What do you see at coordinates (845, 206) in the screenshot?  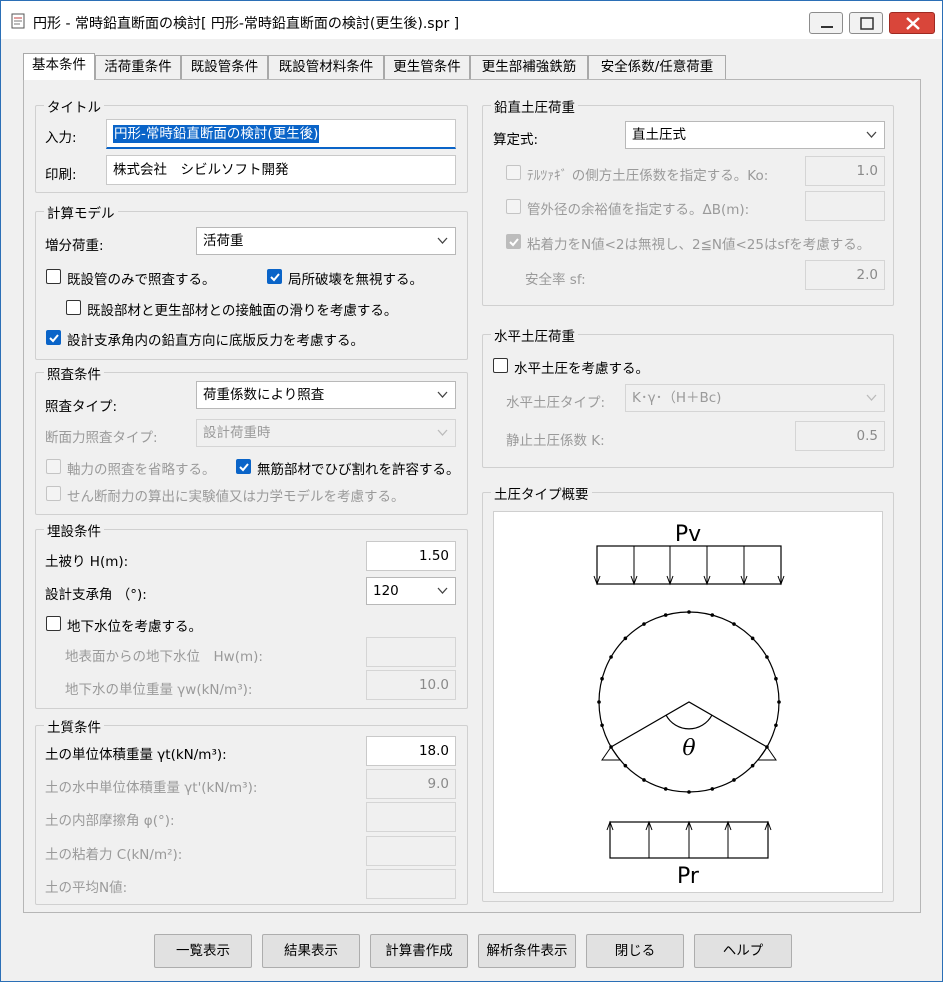 I see `margin-field` at bounding box center [845, 206].